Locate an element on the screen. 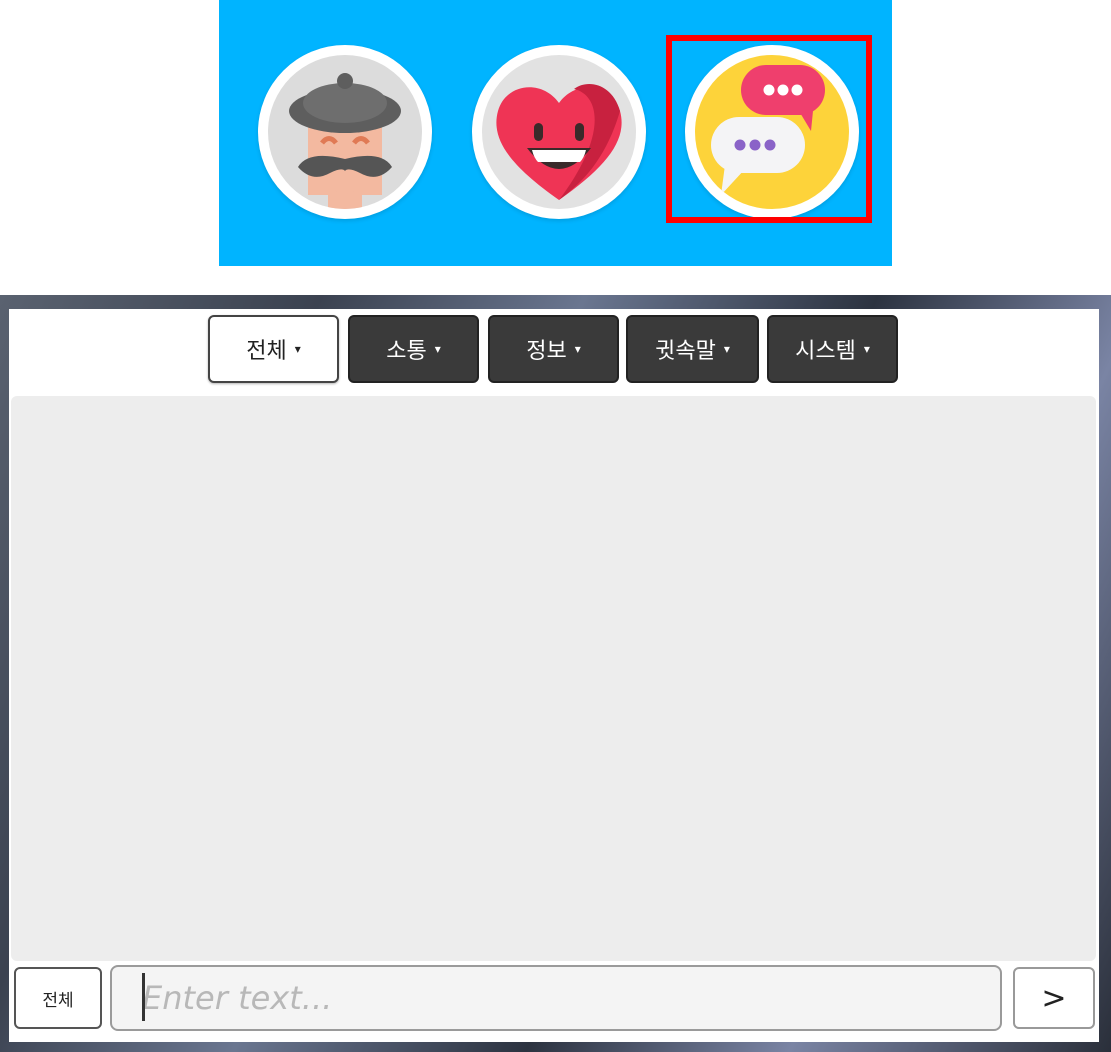 The width and height of the screenshot is (1111, 1052). chat-tab-bar: 전체 ▾ 소통 ▾ 정보 ▾ 귓속말 ▾ 시스템 ▾ is located at coordinates (554, 351).